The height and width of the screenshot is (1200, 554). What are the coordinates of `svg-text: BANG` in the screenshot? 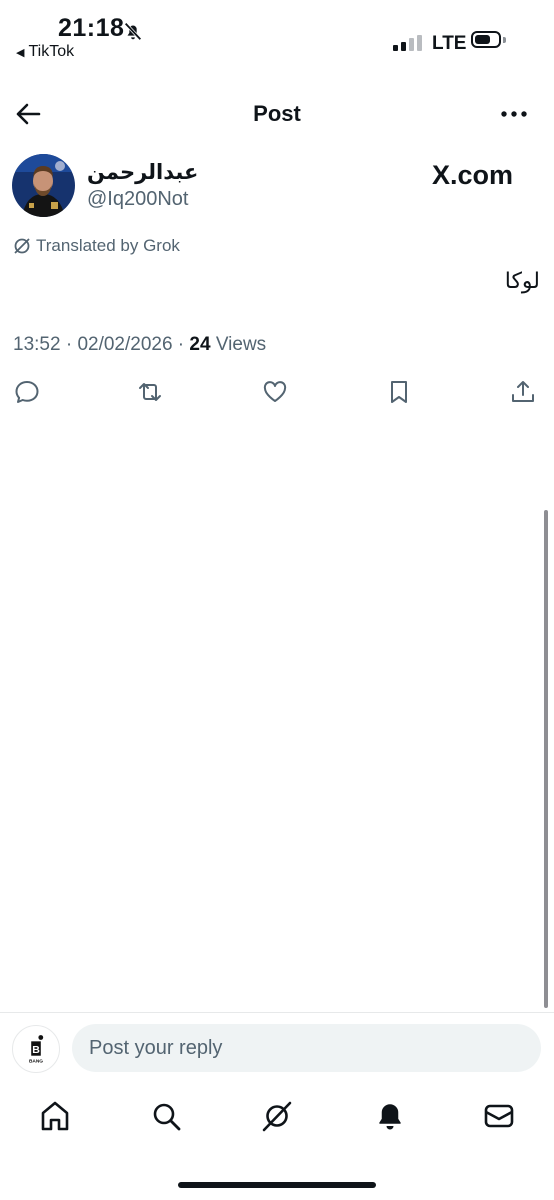 It's located at (36, 1061).